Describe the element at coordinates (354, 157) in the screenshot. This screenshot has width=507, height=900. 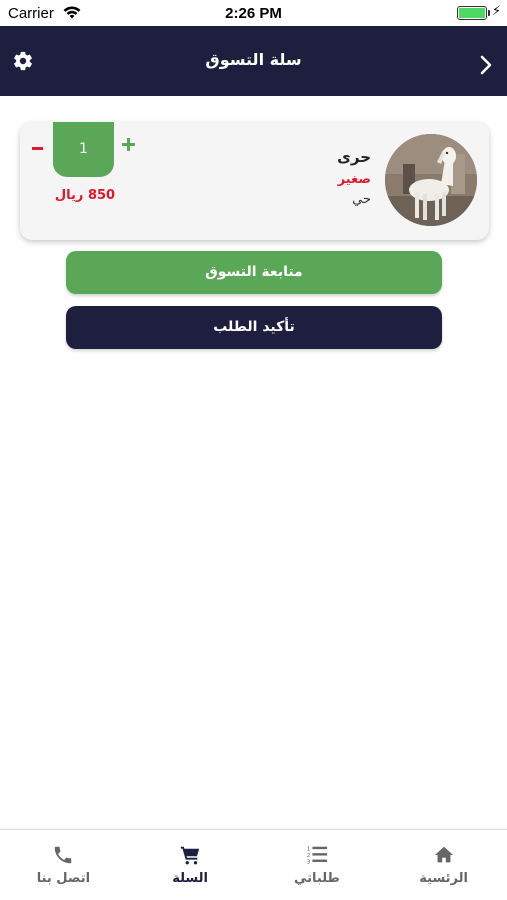
I see `product-name: حرى` at that location.